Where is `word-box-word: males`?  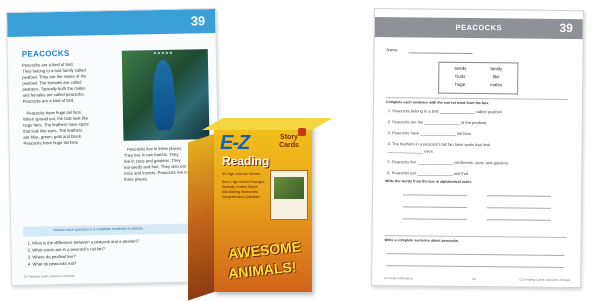 word-box-word: males is located at coordinates (496, 85).